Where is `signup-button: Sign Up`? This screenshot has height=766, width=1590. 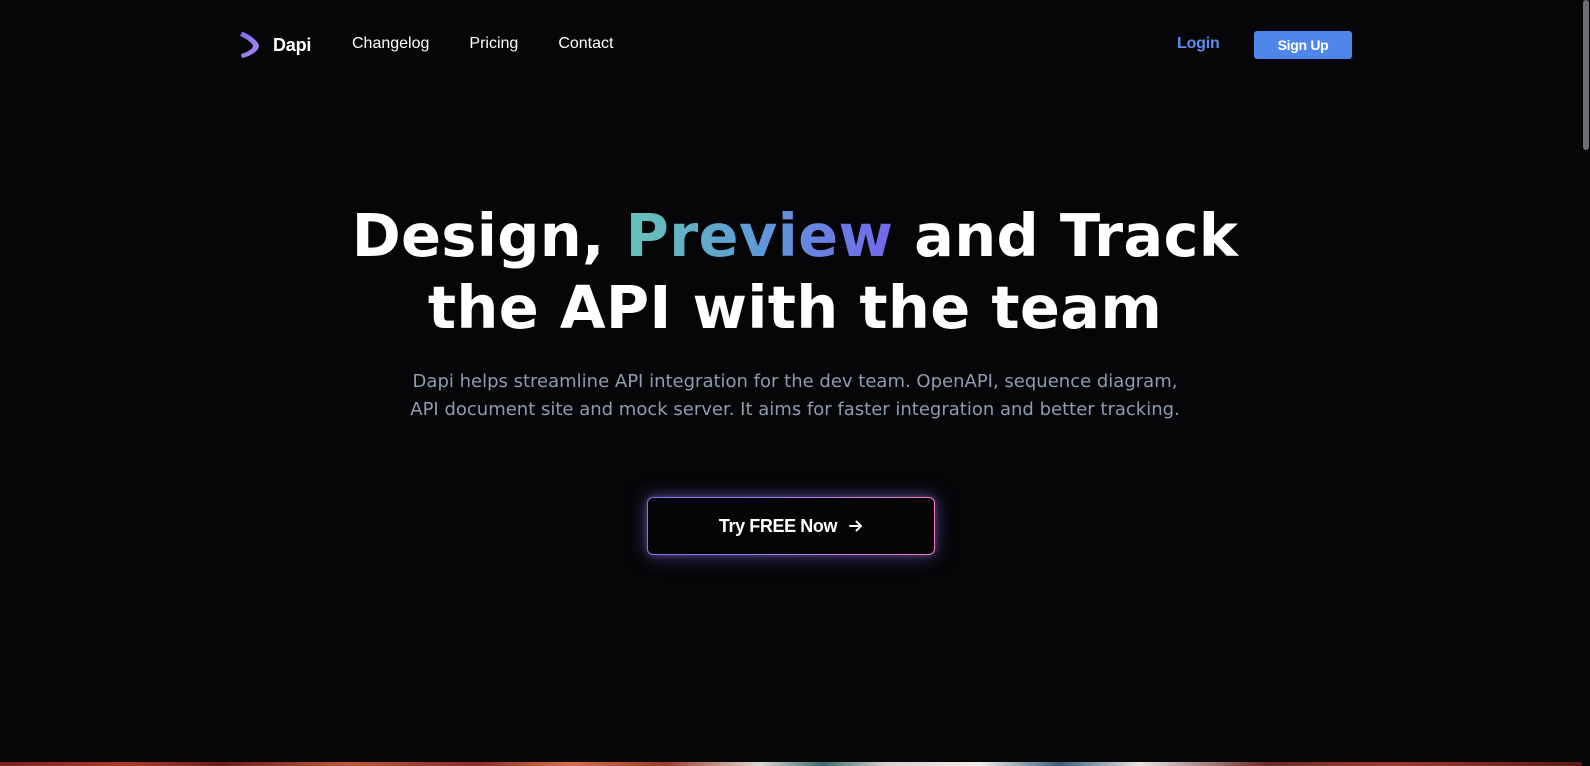 signup-button: Sign Up is located at coordinates (1303, 45).